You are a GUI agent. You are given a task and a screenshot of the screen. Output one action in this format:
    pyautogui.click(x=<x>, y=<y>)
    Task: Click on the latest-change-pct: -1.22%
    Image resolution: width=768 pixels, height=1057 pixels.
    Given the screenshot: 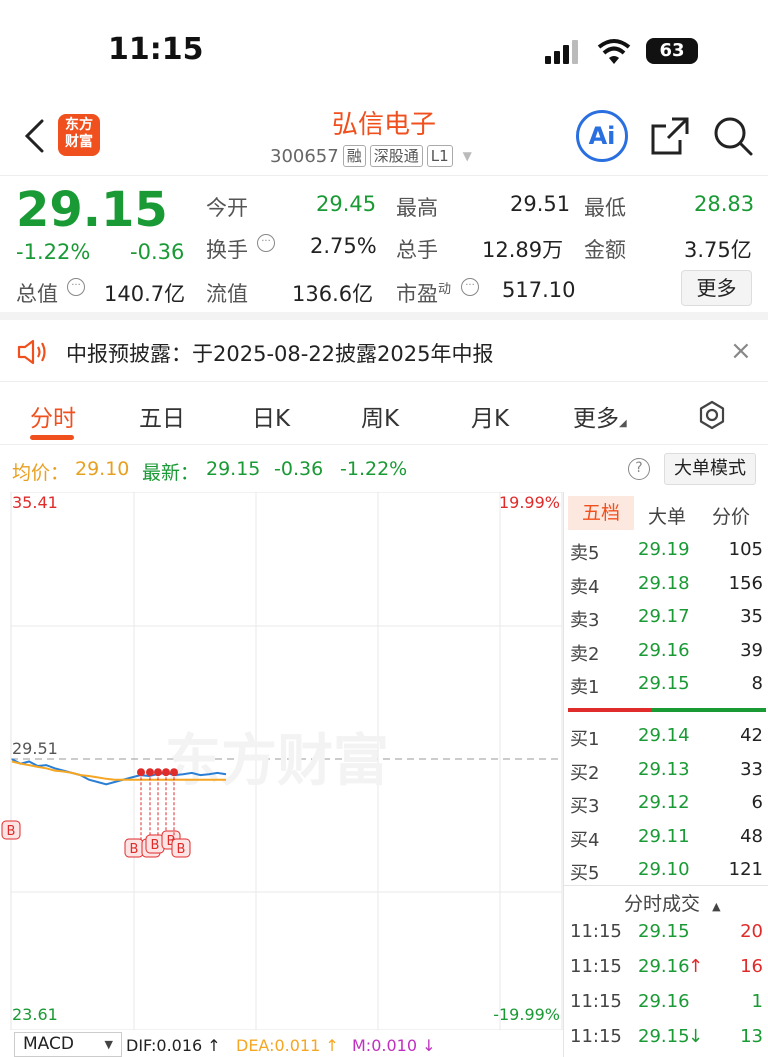 What is the action you would take?
    pyautogui.click(x=374, y=469)
    